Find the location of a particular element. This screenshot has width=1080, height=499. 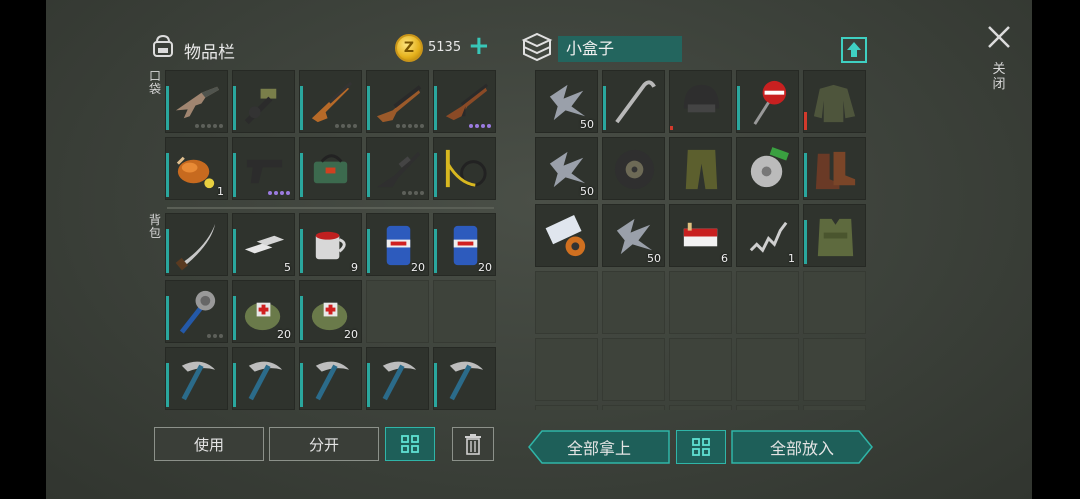

pocket-slot-ak-rifle is located at coordinates (464, 101).